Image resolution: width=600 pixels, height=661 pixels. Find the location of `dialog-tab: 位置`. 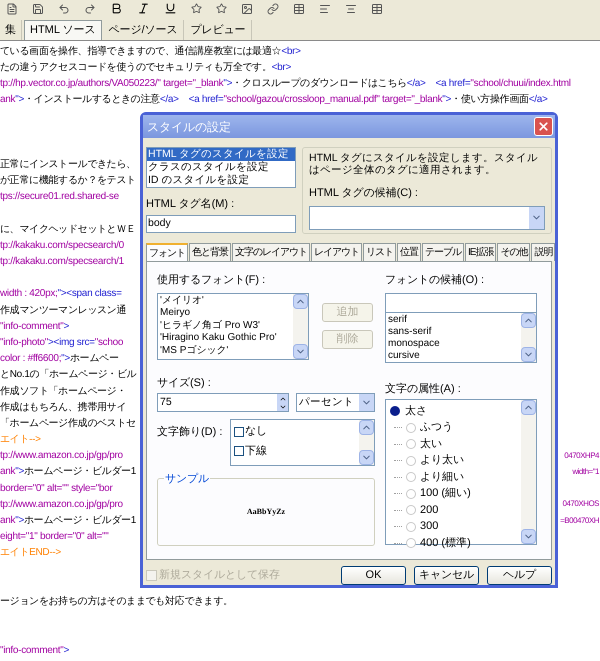

dialog-tab: 位置 is located at coordinates (409, 252).